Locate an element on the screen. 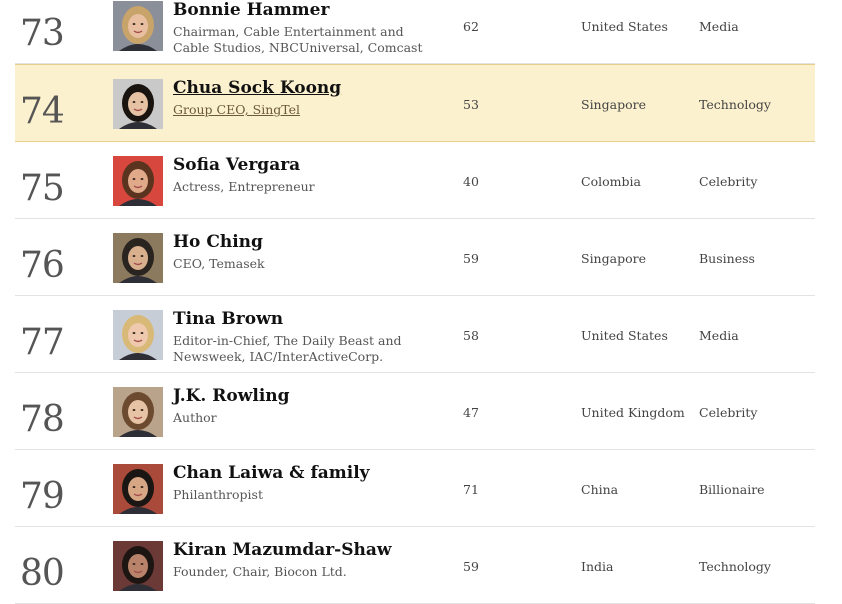 This screenshot has width=842, height=604. person-title: Founder, Chair, Biocon Ltd. is located at coordinates (260, 571).